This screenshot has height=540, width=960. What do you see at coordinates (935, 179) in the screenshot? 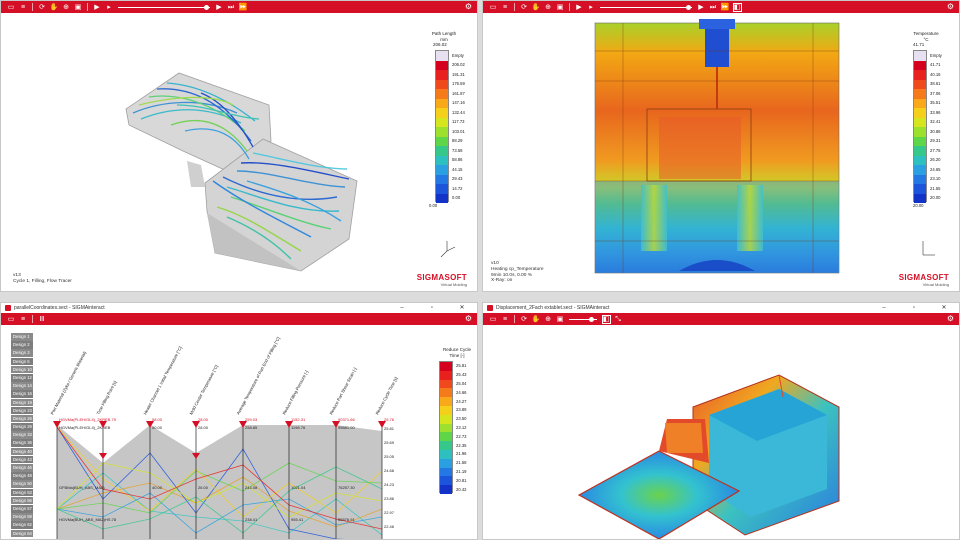
I see `legend-tick-label: 23.10` at bounding box center [935, 179].